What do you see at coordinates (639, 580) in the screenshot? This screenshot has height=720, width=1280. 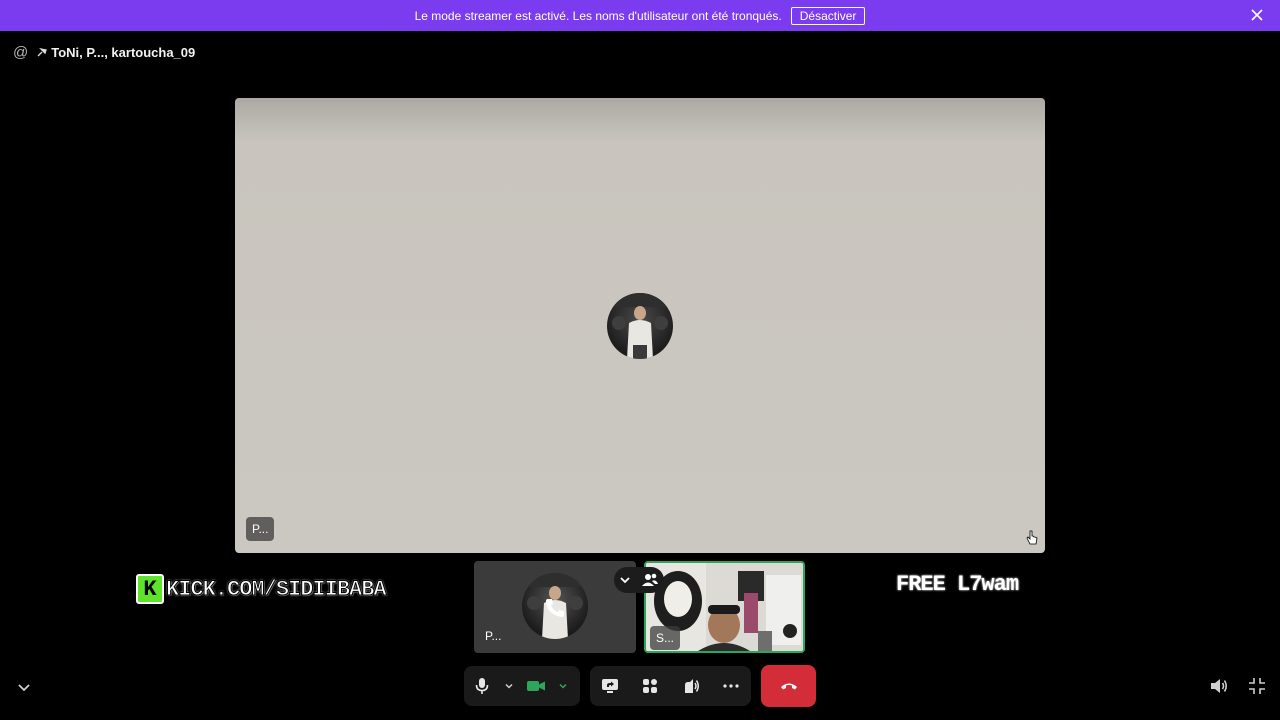 I see `participants-toggle` at bounding box center [639, 580].